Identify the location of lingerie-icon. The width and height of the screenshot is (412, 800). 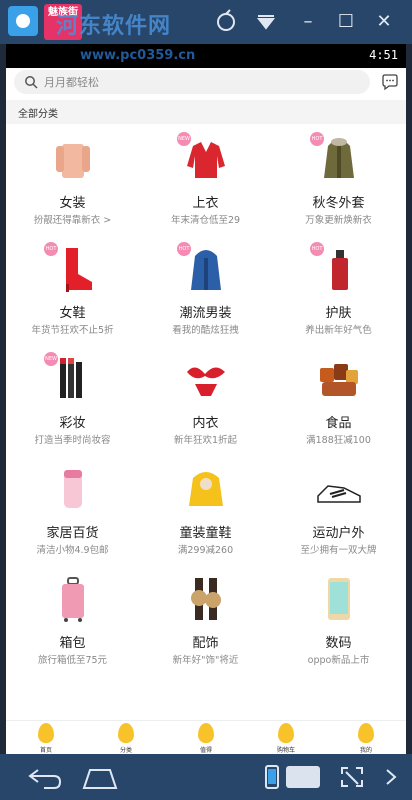
(206, 381).